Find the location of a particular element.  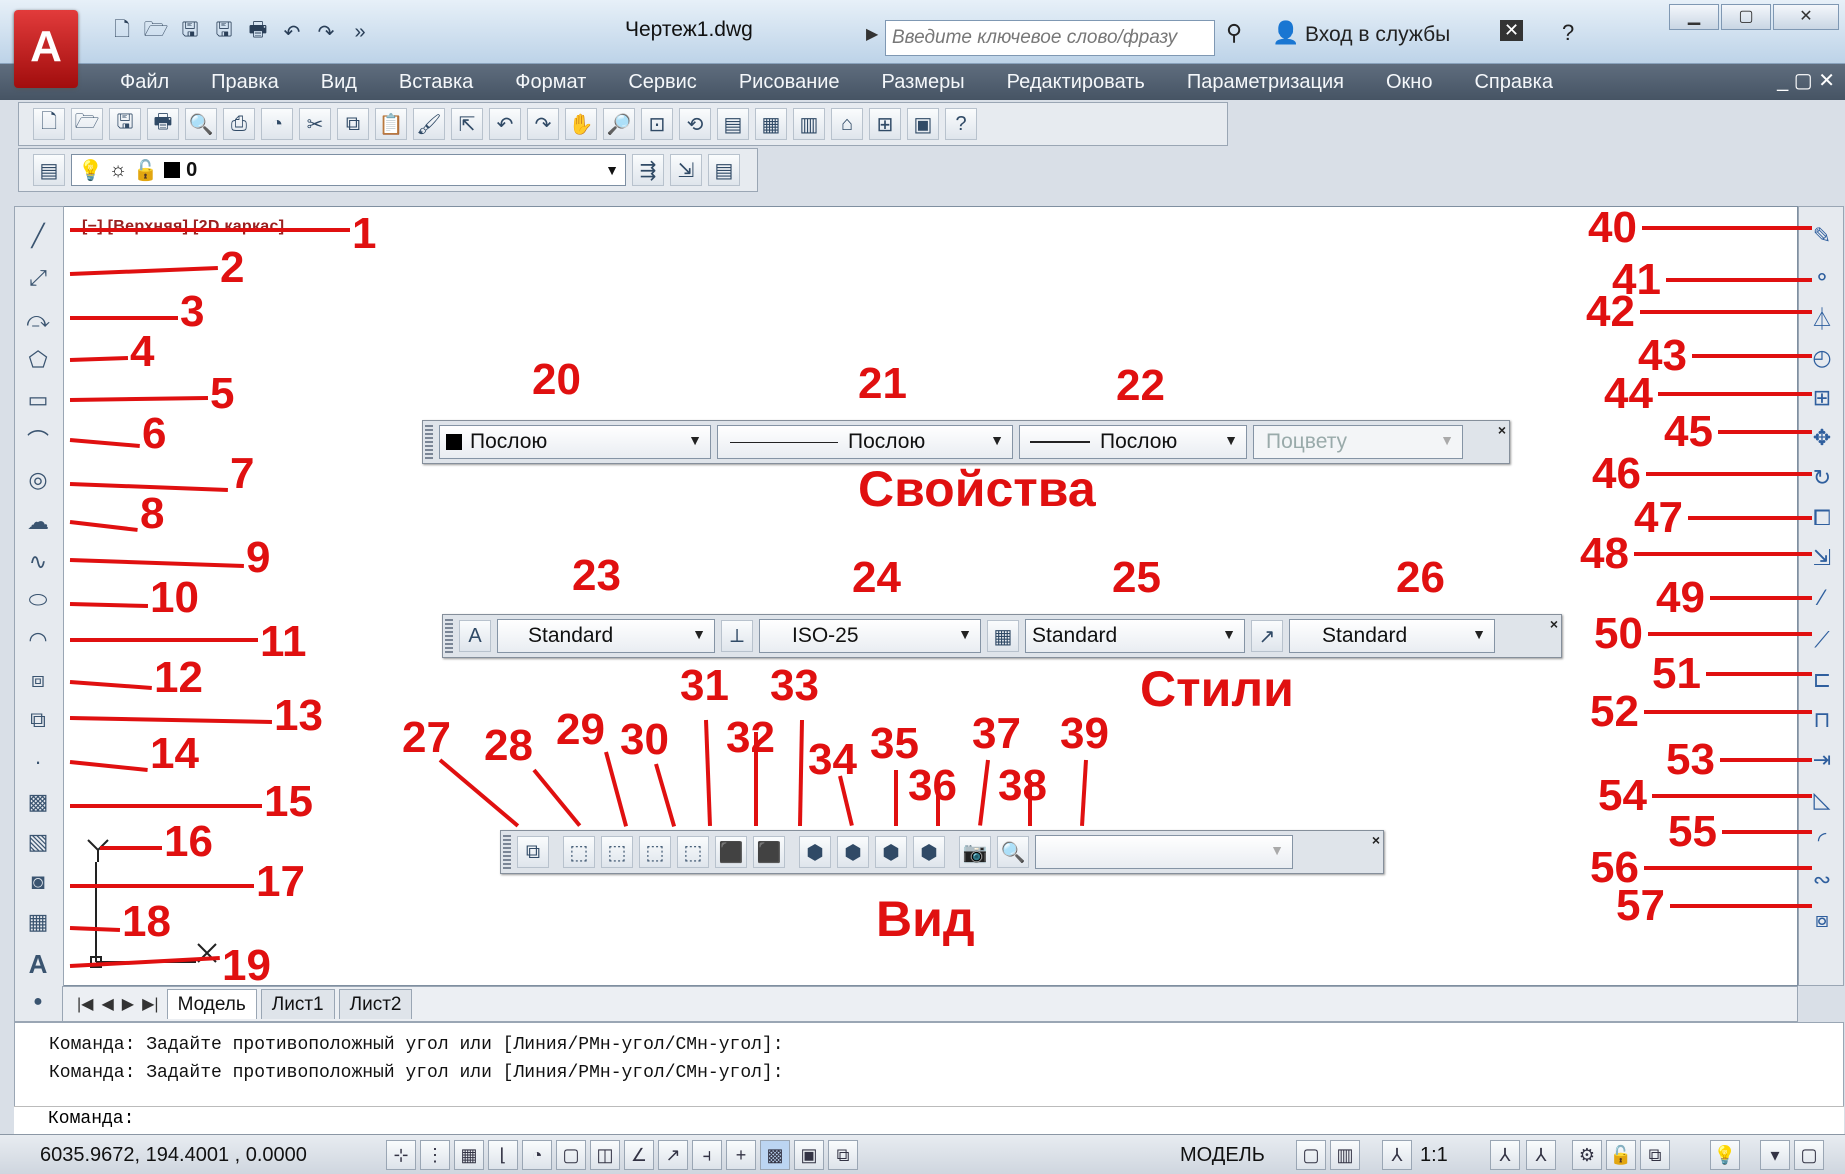

ellipse-arc-icon: ◠ is located at coordinates (38, 640).